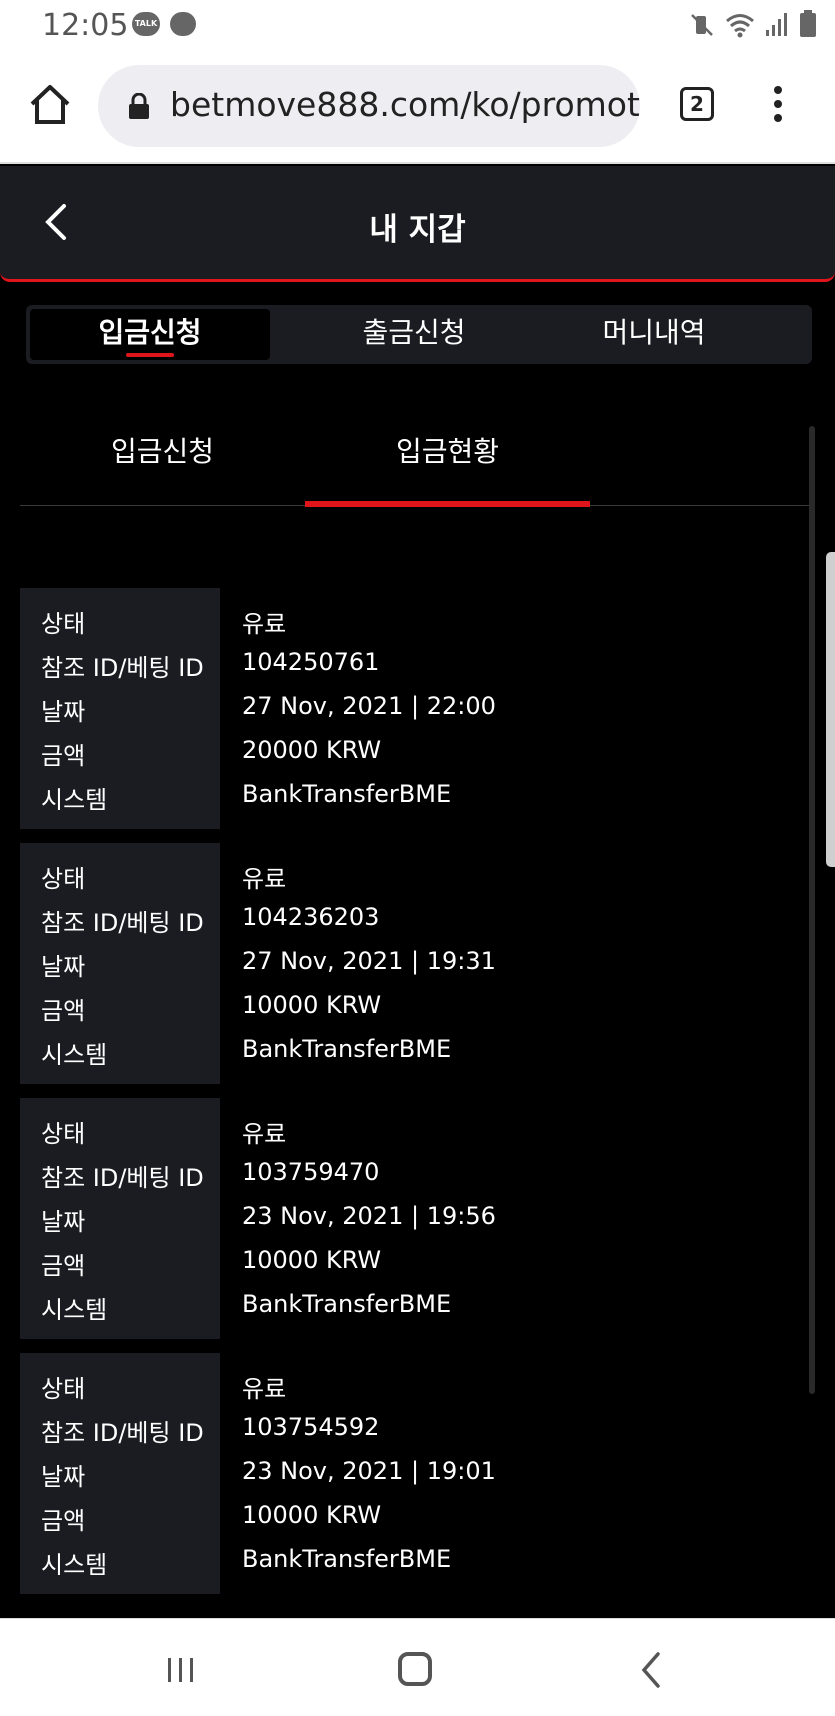 Image resolution: width=835 pixels, height=1716 pixels. Describe the element at coordinates (150, 355) in the screenshot. I see `active-tab-indicator` at that location.